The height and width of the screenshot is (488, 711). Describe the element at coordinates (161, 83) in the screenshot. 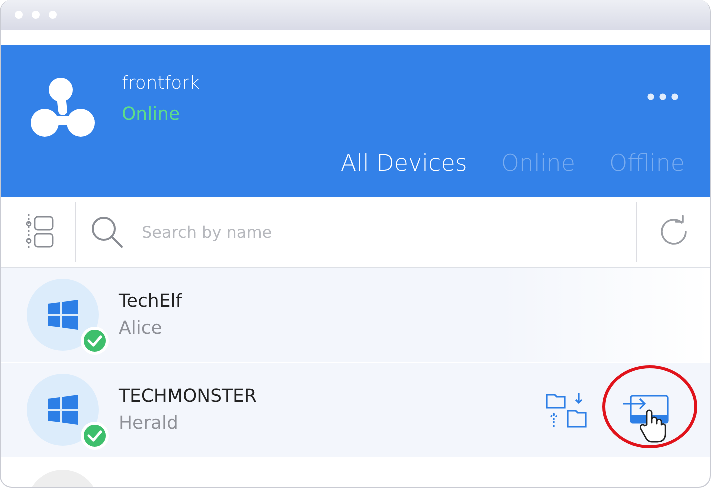

I see `account-name: frontfork` at that location.